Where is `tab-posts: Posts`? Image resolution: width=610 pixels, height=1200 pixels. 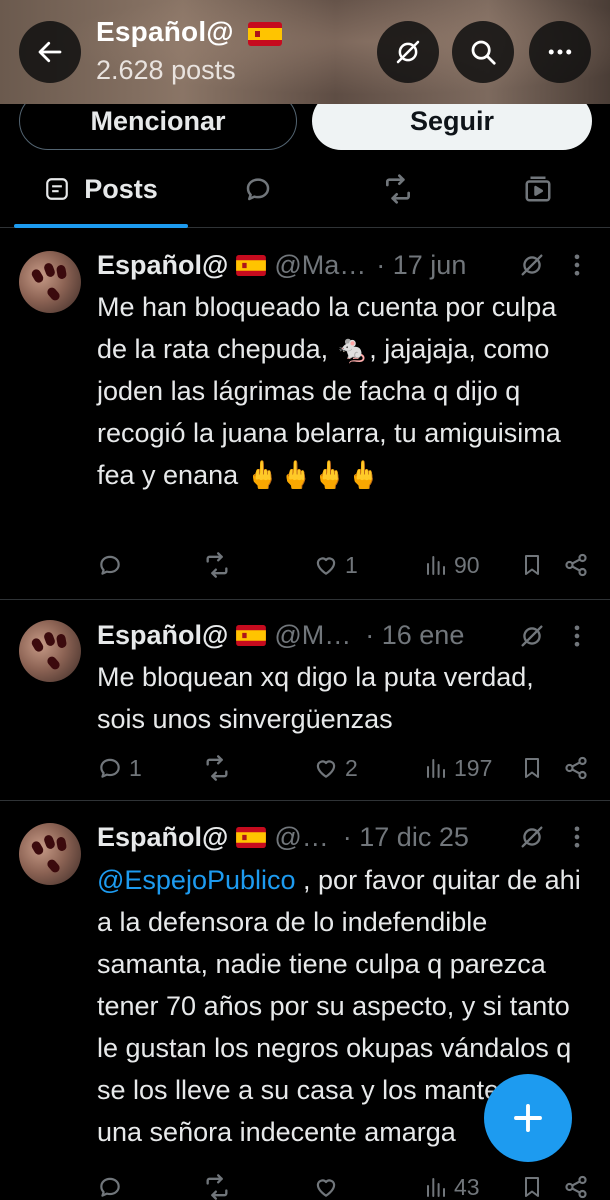 tab-posts: Posts is located at coordinates (101, 189).